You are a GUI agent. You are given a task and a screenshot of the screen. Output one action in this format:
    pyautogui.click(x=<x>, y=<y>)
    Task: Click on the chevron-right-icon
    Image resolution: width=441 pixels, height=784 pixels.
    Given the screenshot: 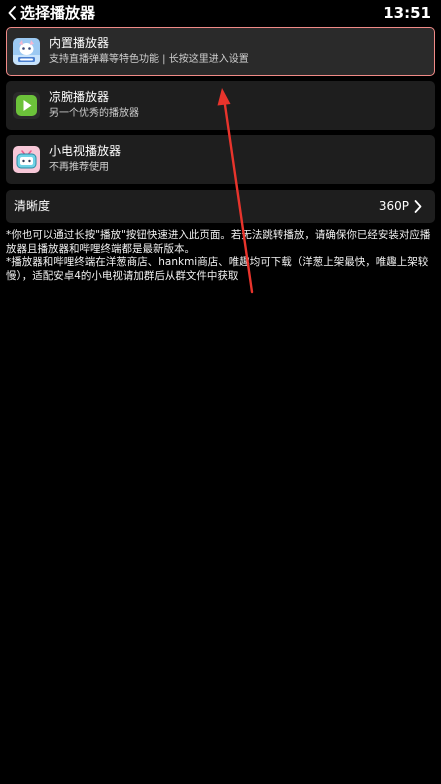 What is the action you would take?
    pyautogui.click(x=418, y=206)
    